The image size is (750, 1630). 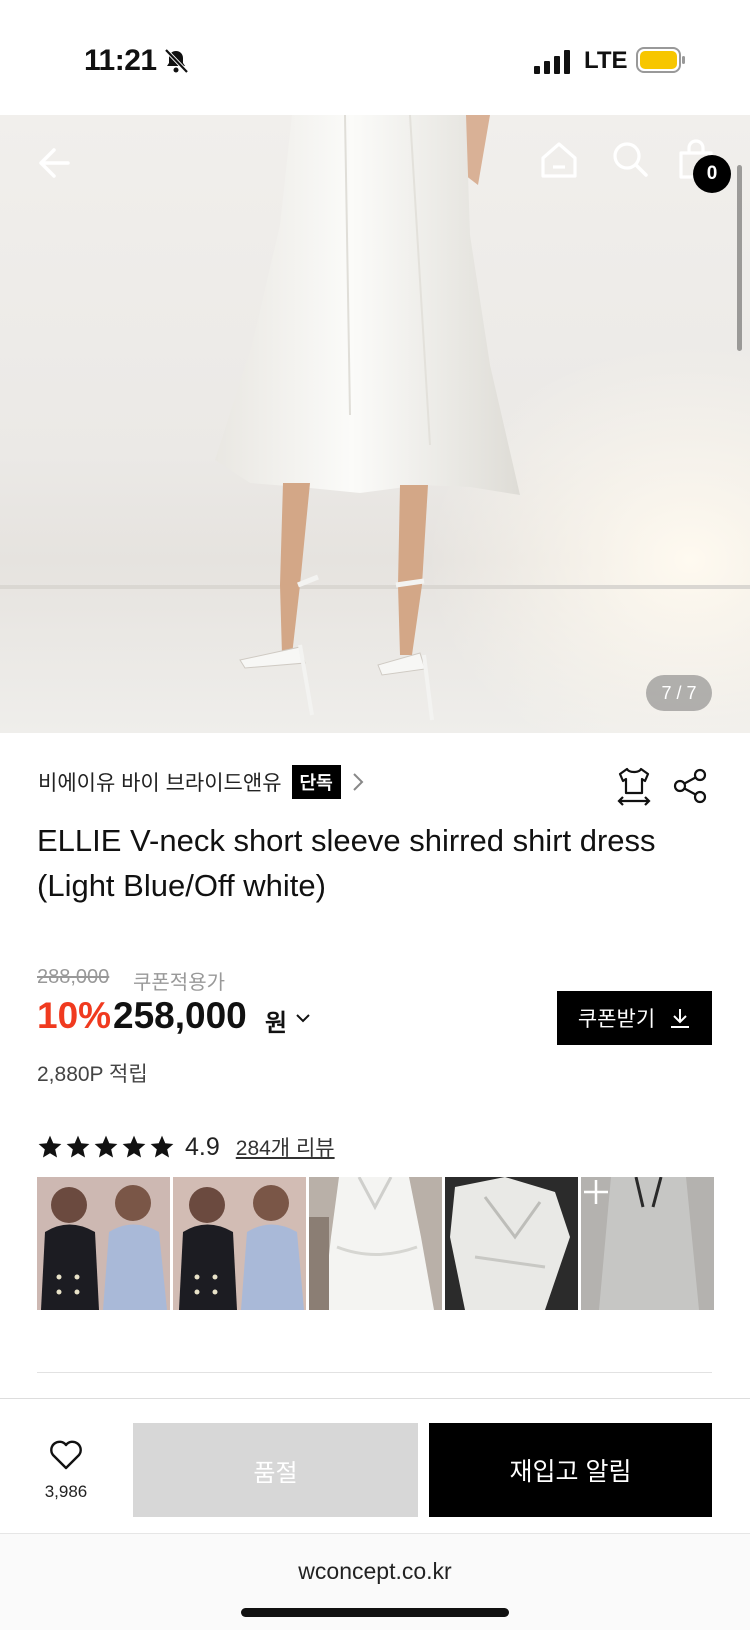 I want to click on soldout-button: 품절, so click(x=275, y=1470).